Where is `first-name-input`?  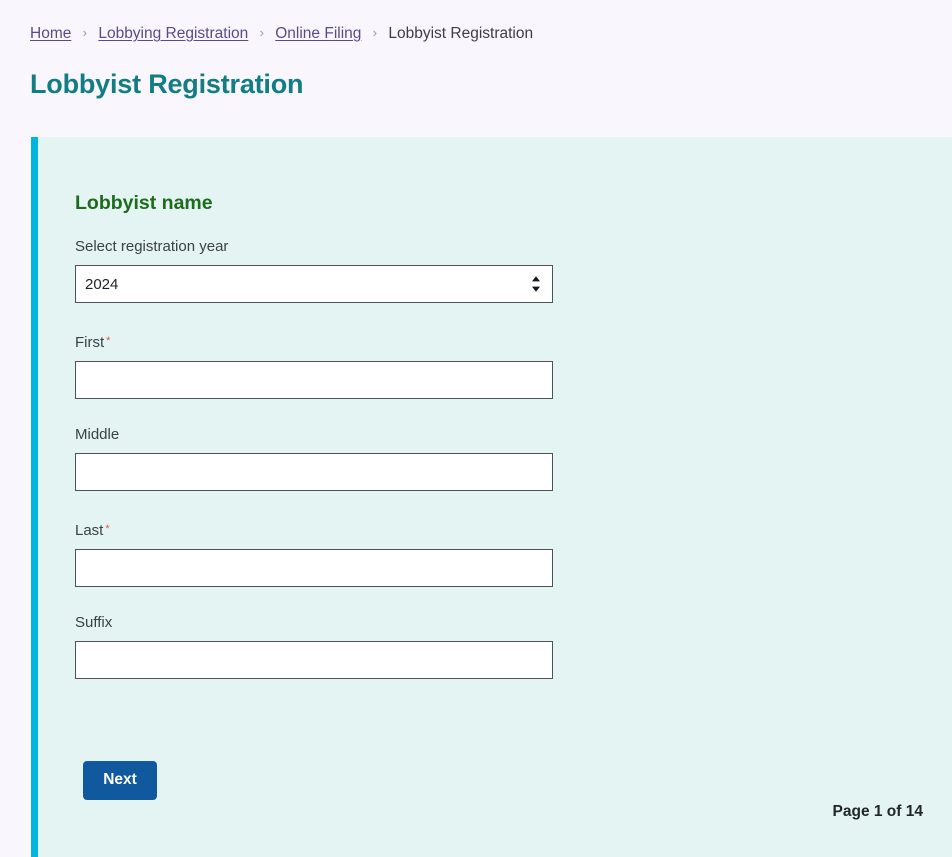
first-name-input is located at coordinates (314, 380).